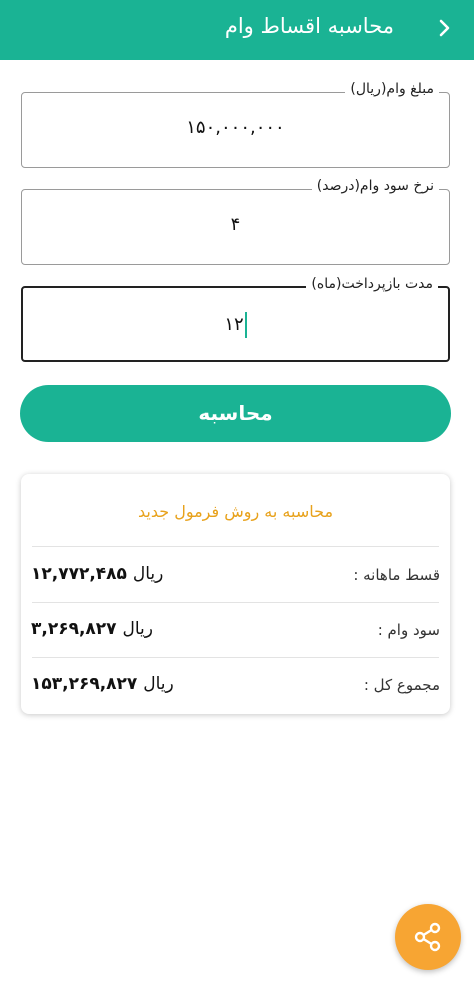  I want to click on row-amount: ۳,۲۶۹,۸۲۷, so click(74, 629).